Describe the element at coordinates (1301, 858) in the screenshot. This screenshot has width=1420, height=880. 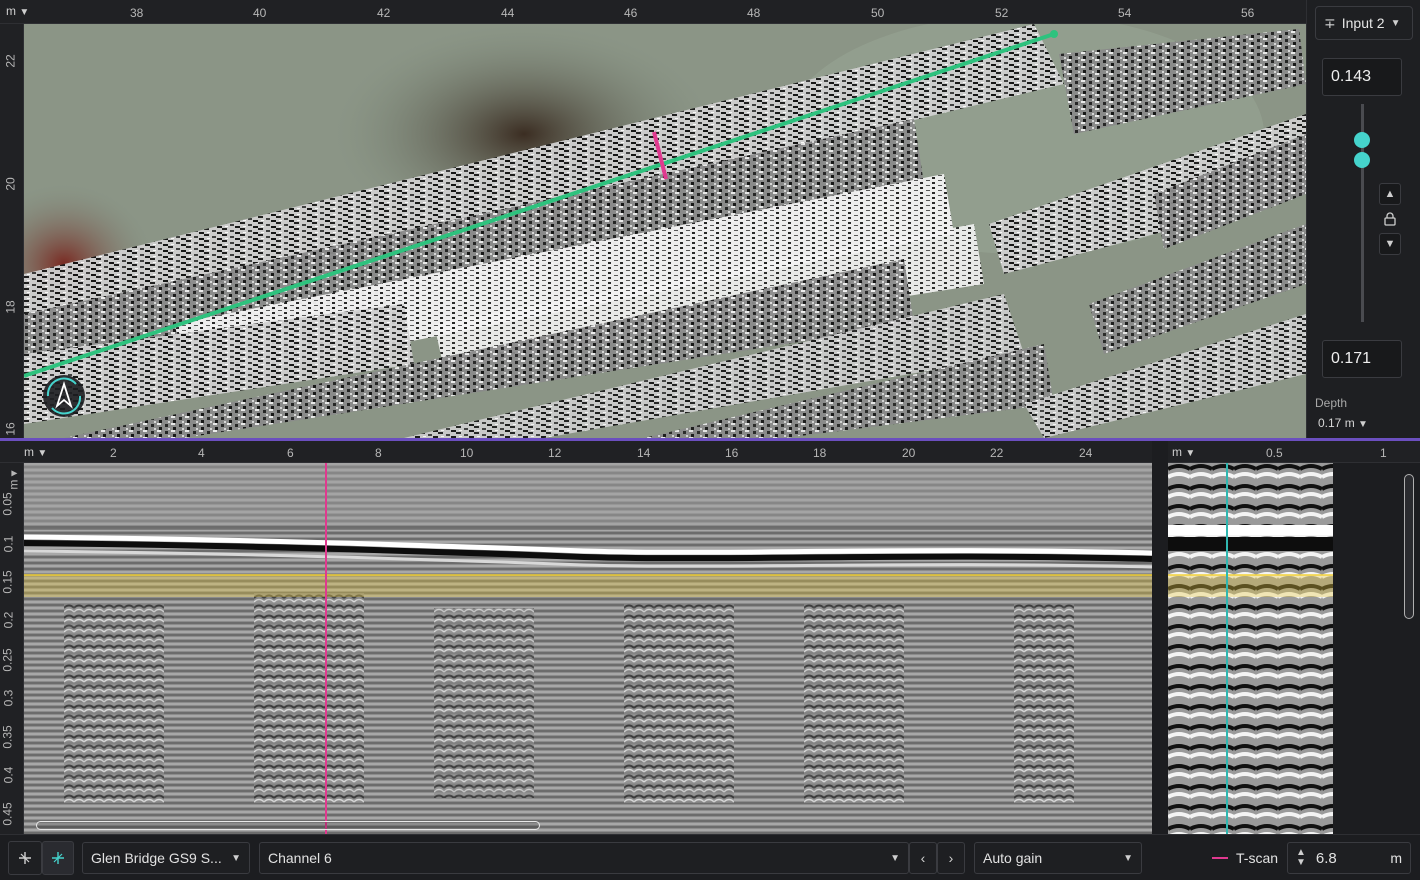
I see `stepper-icon: ▲ ▼` at that location.